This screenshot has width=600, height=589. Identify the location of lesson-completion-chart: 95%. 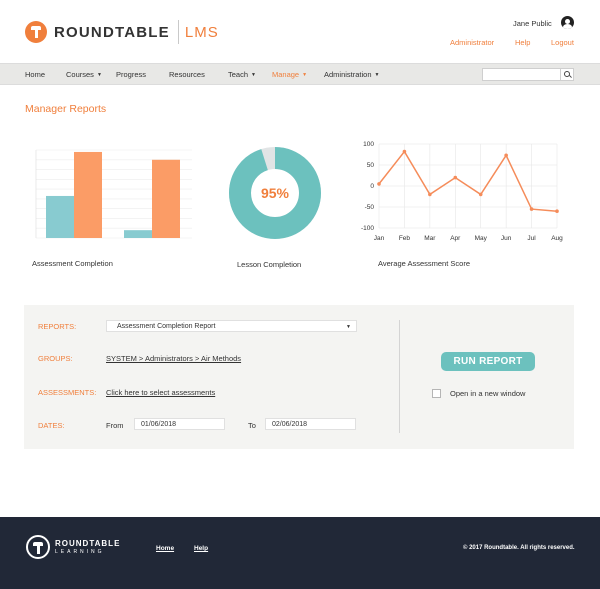
(275, 193).